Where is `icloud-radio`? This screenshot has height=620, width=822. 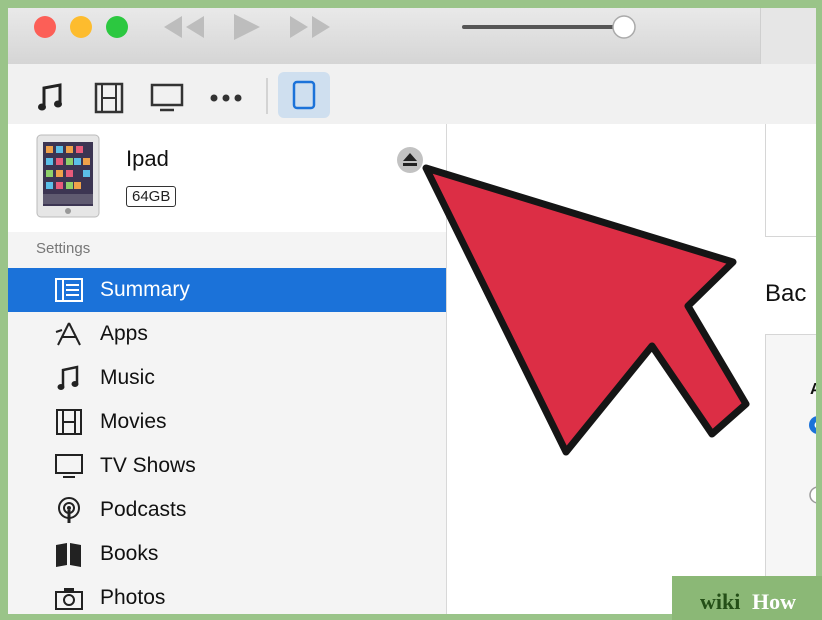
icloud-radio is located at coordinates (812, 425).